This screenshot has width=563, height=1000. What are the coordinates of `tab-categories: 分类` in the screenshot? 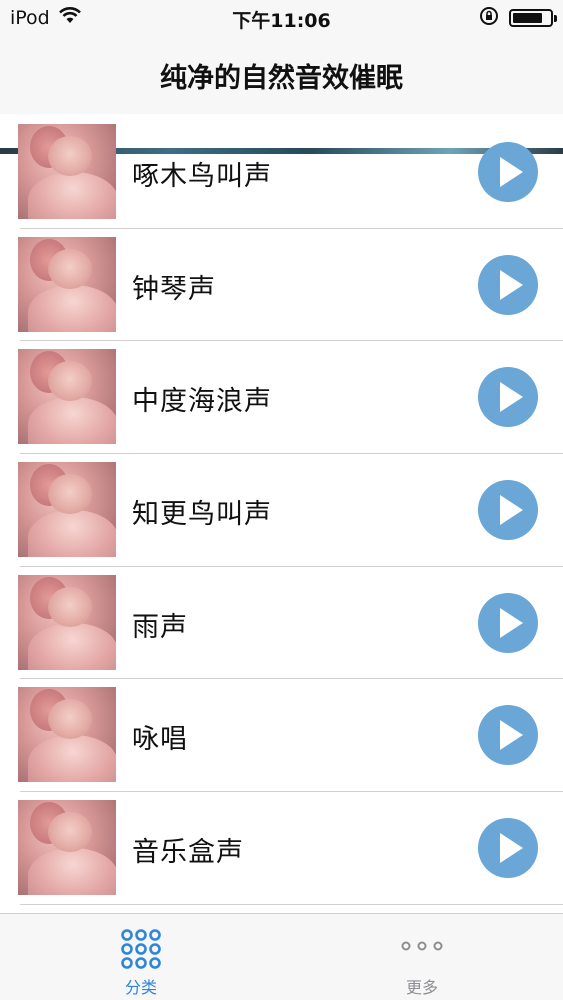 It's located at (141, 957).